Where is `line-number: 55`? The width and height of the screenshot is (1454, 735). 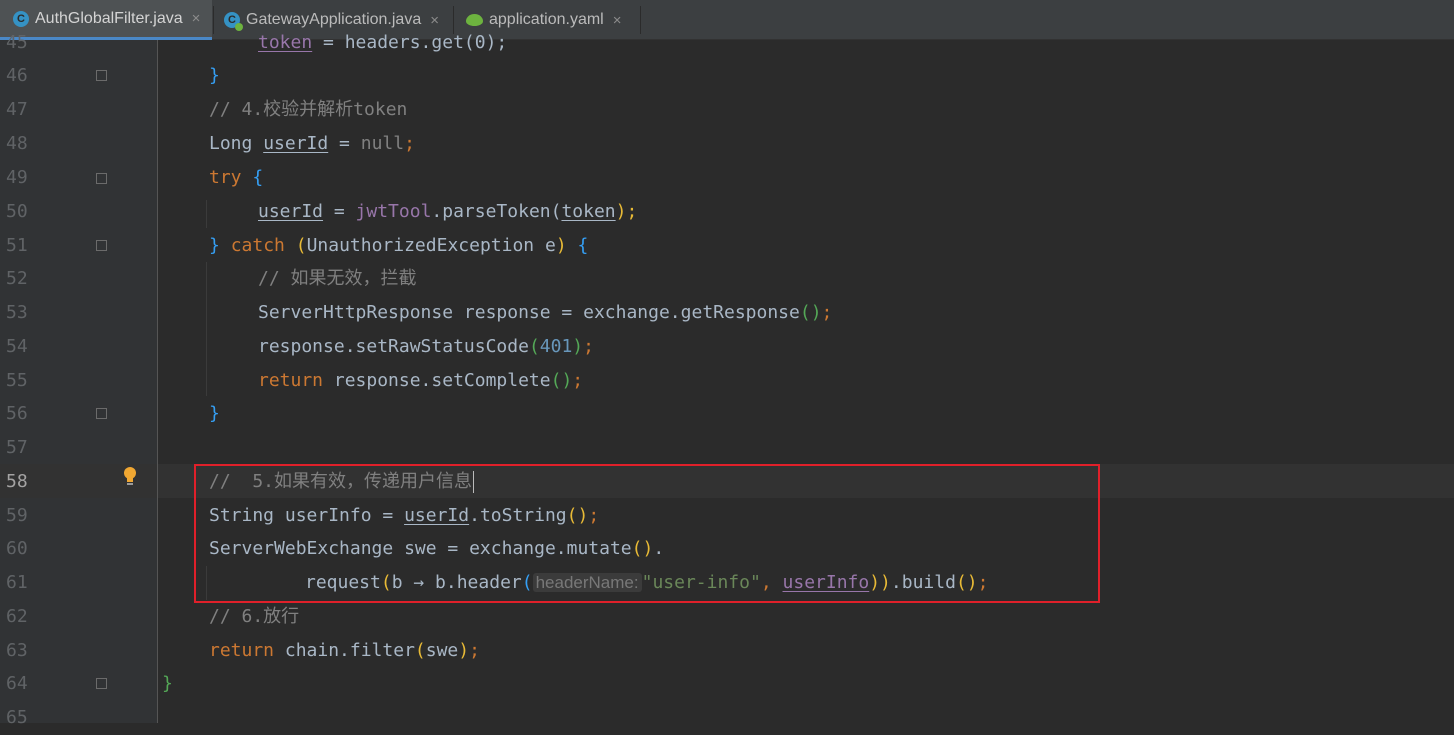
line-number: 55 is located at coordinates (17, 380).